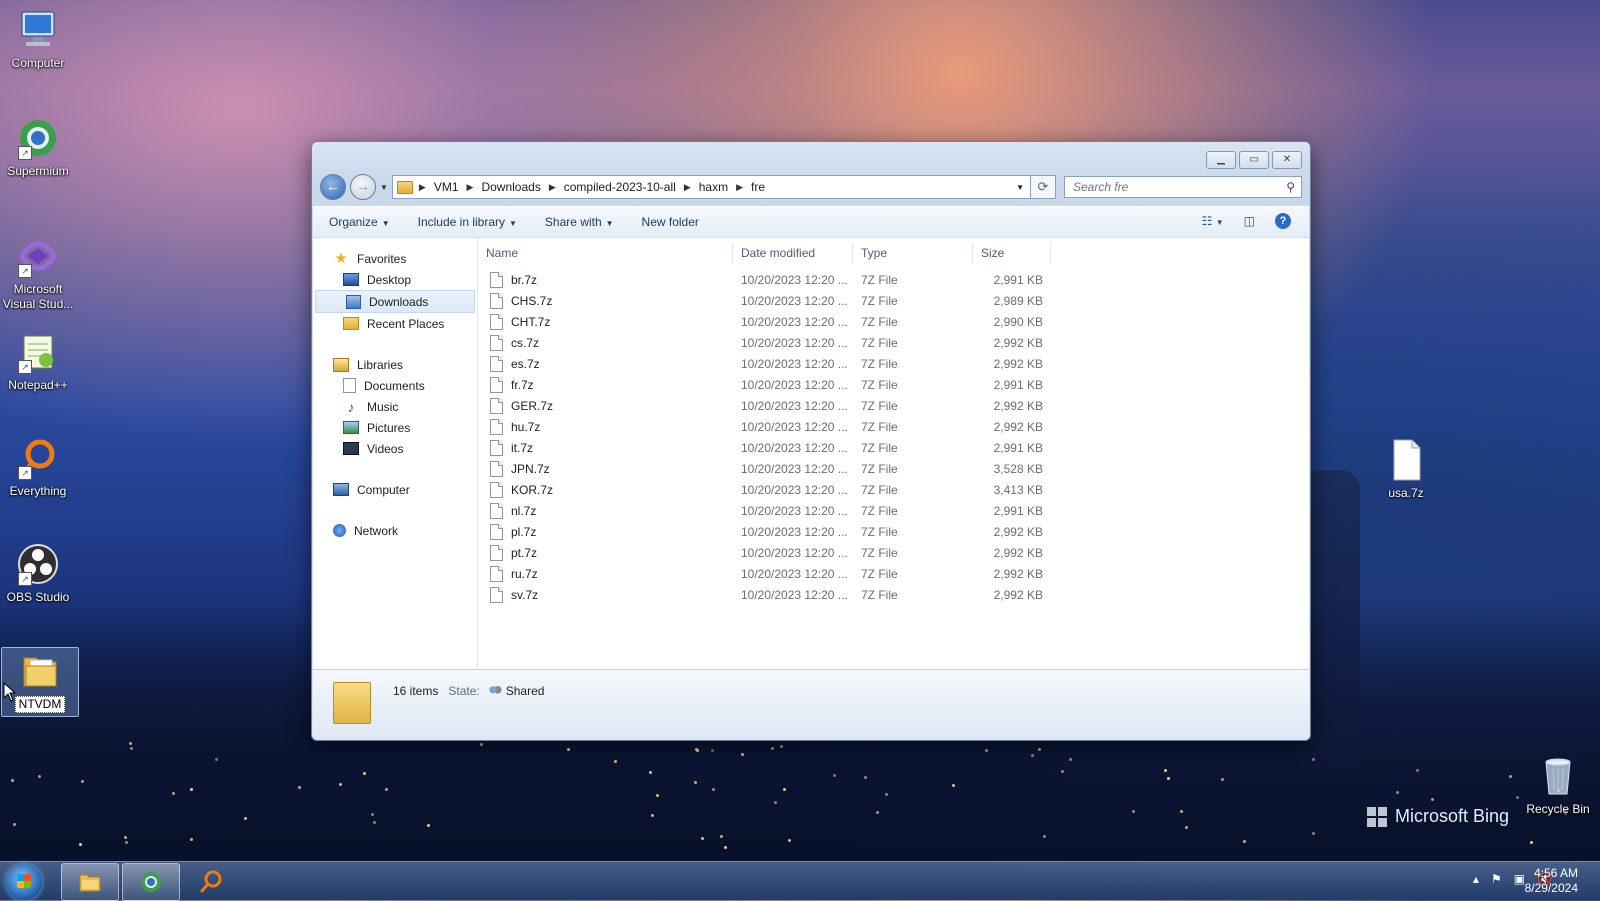 The image size is (1600, 901). Describe the element at coordinates (395, 323) in the screenshot. I see `nav-recent-places: Recent Places` at that location.